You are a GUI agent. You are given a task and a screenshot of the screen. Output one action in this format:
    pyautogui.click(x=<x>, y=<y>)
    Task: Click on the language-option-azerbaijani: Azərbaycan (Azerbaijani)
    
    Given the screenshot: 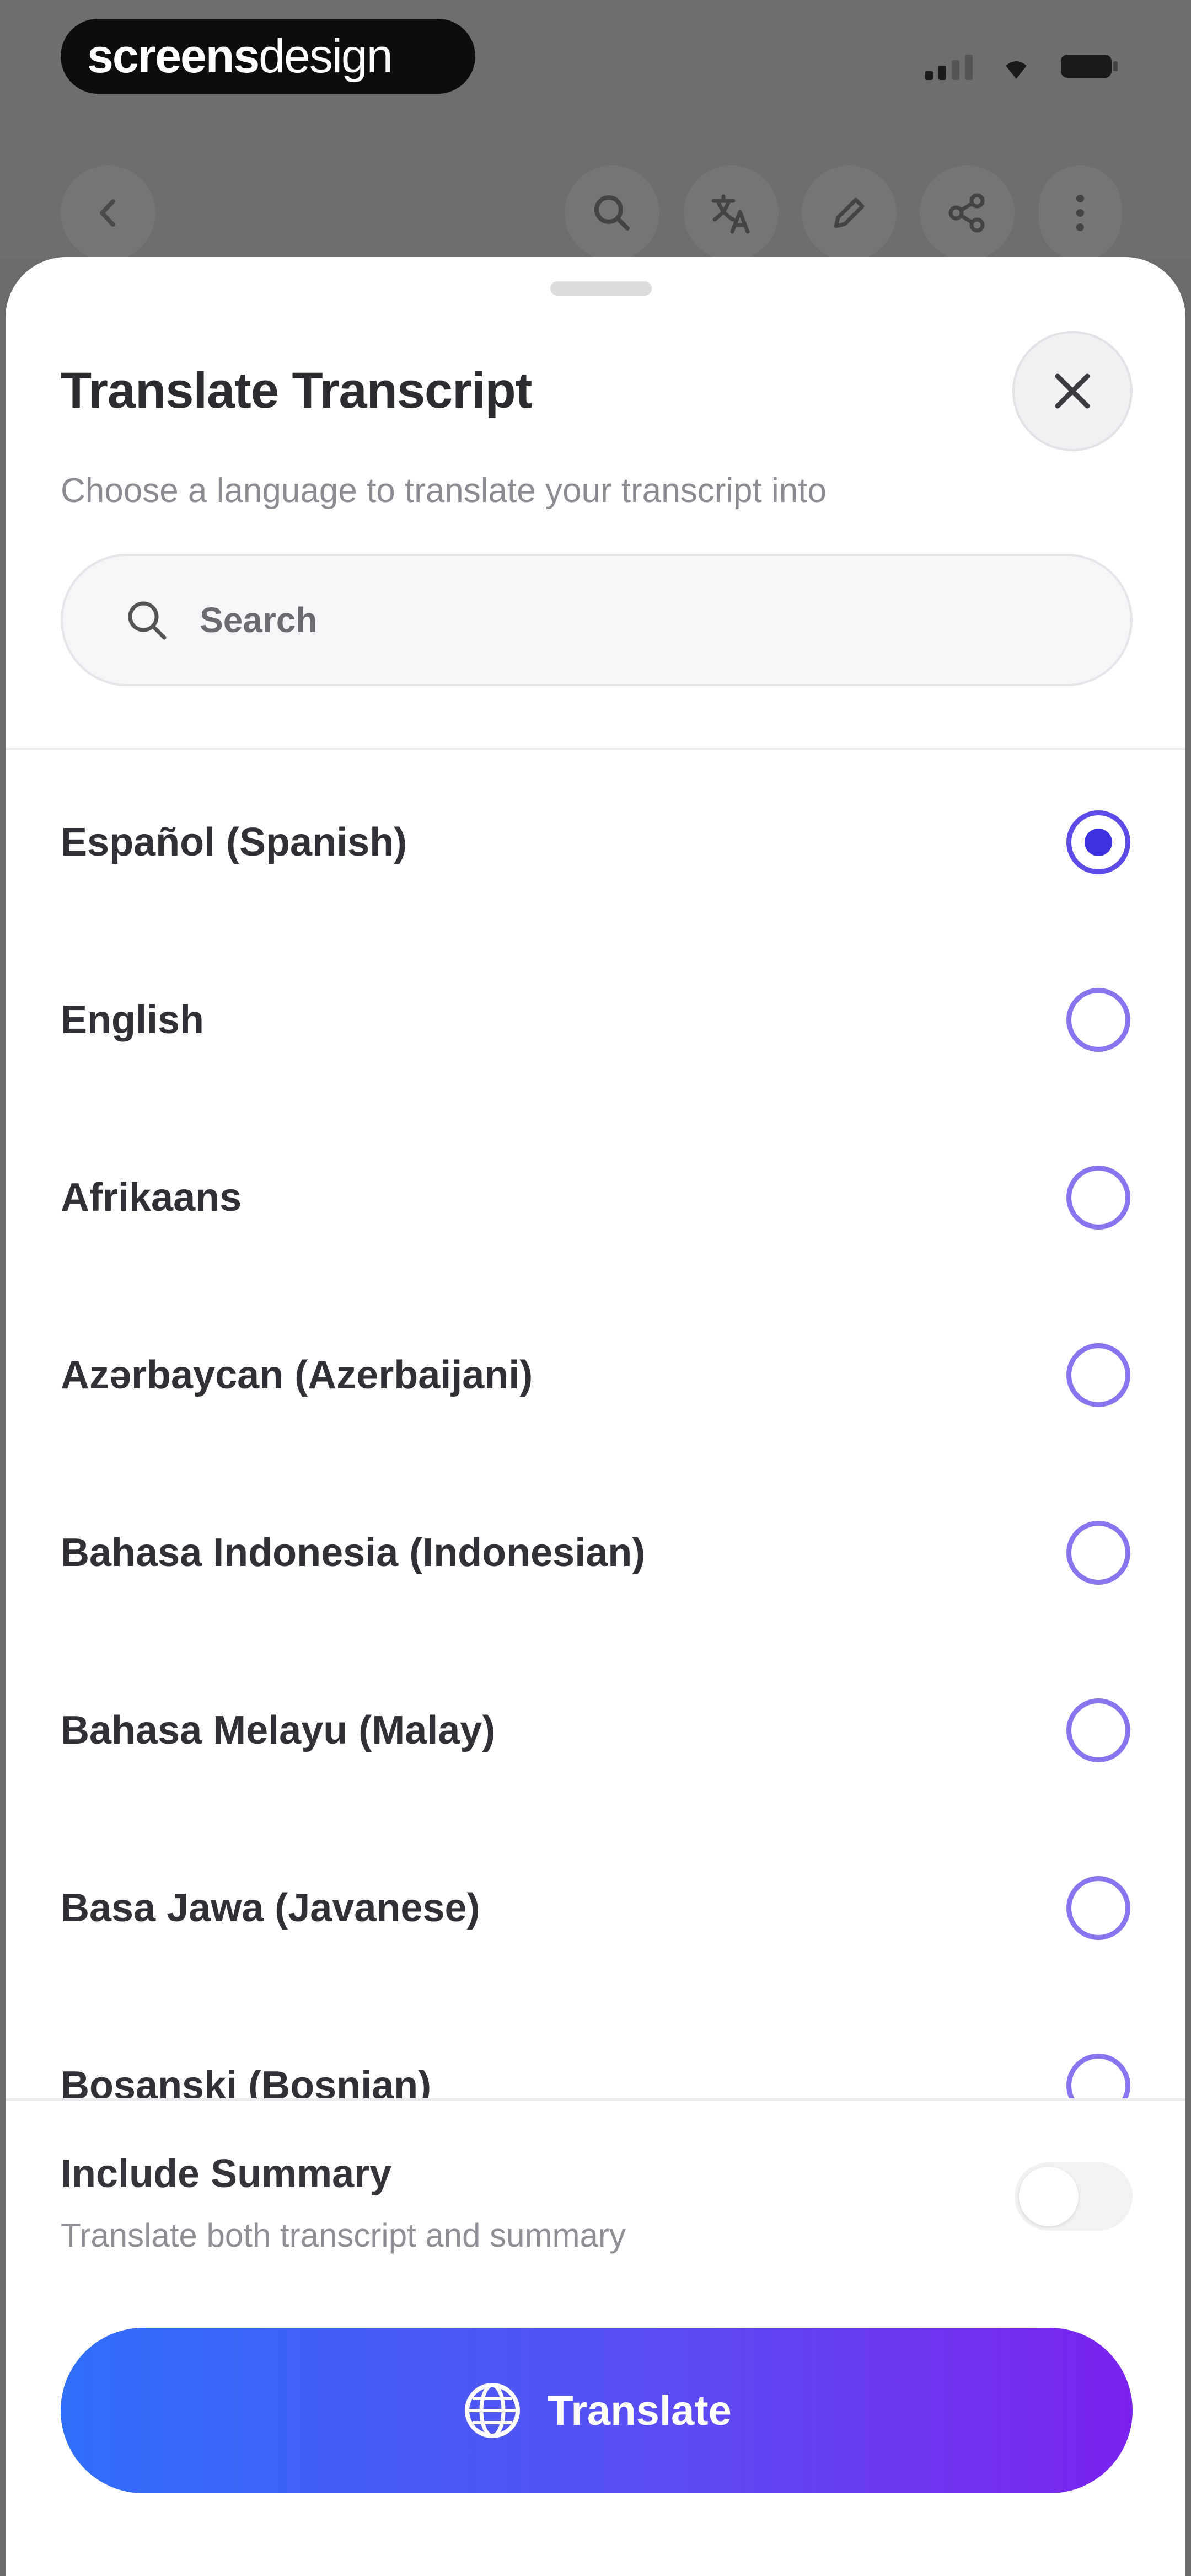 What is the action you would take?
    pyautogui.click(x=595, y=1375)
    